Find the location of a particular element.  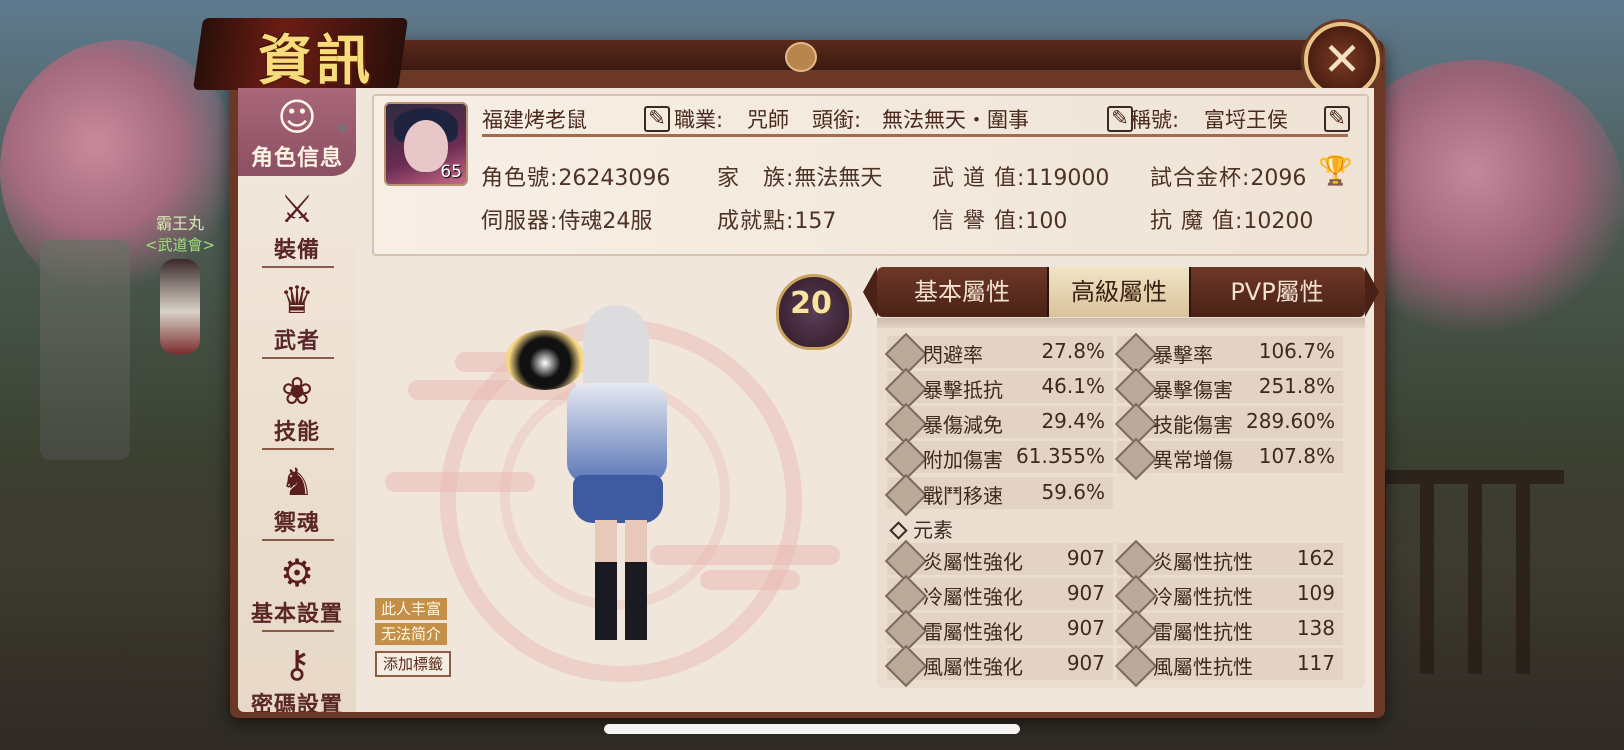

add-tag-button: 添加標籤 is located at coordinates (413, 664).